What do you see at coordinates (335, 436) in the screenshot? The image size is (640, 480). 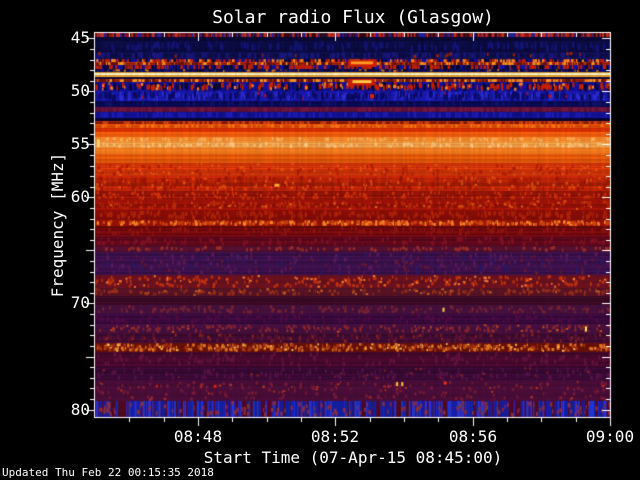 I see `x-tick-label: 08:52` at bounding box center [335, 436].